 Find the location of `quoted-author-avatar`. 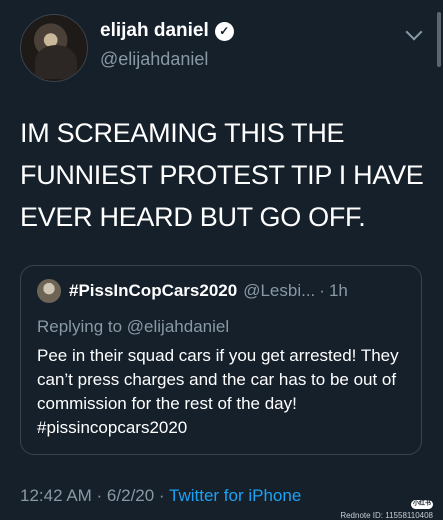

quoted-author-avatar is located at coordinates (49, 291).